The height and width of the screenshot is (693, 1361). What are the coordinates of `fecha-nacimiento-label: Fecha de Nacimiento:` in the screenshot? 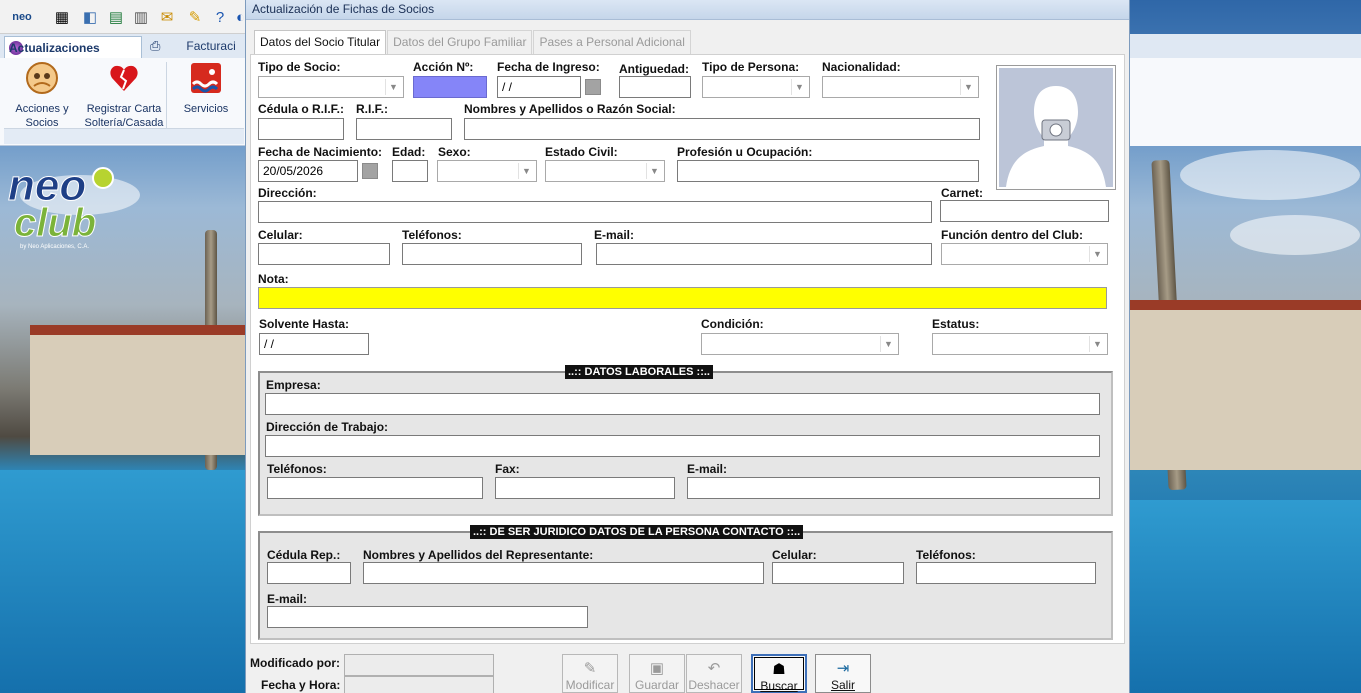 It's located at (320, 152).